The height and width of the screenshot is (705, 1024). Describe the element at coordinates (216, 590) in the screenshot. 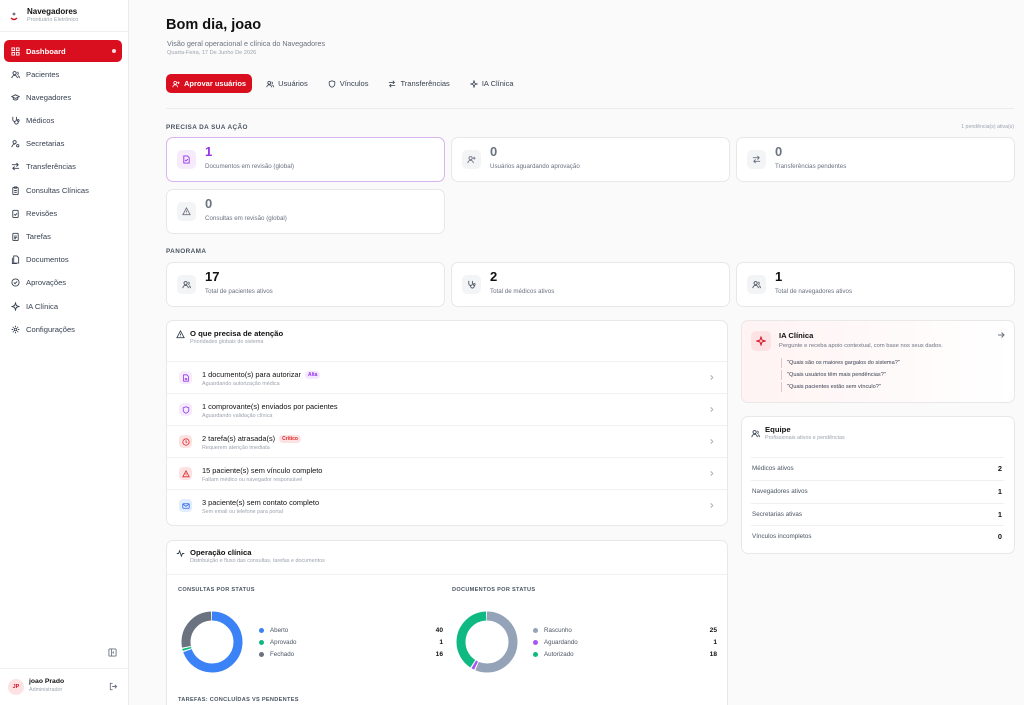

I see `chart-title: CONSULTAS POR STATUS` at that location.